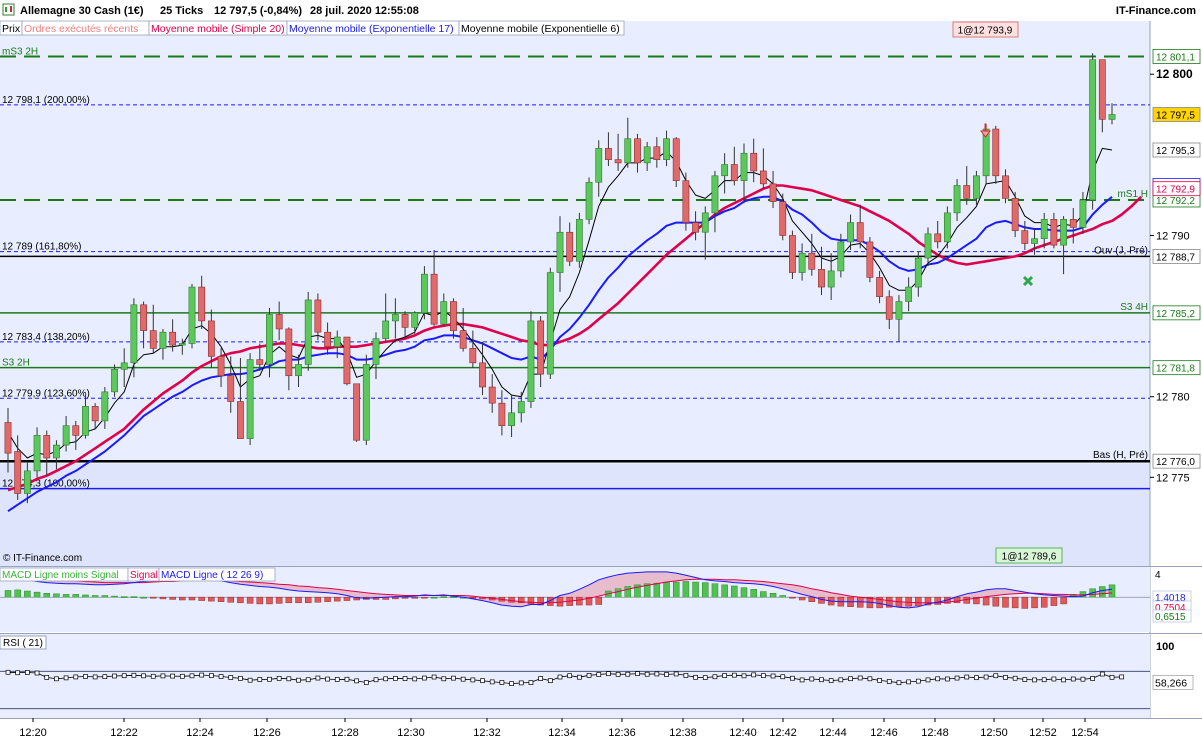 This screenshot has height=740, width=1202. What do you see at coordinates (1175, 462) in the screenshot?
I see `level-price-tag: 12 776,0` at bounding box center [1175, 462].